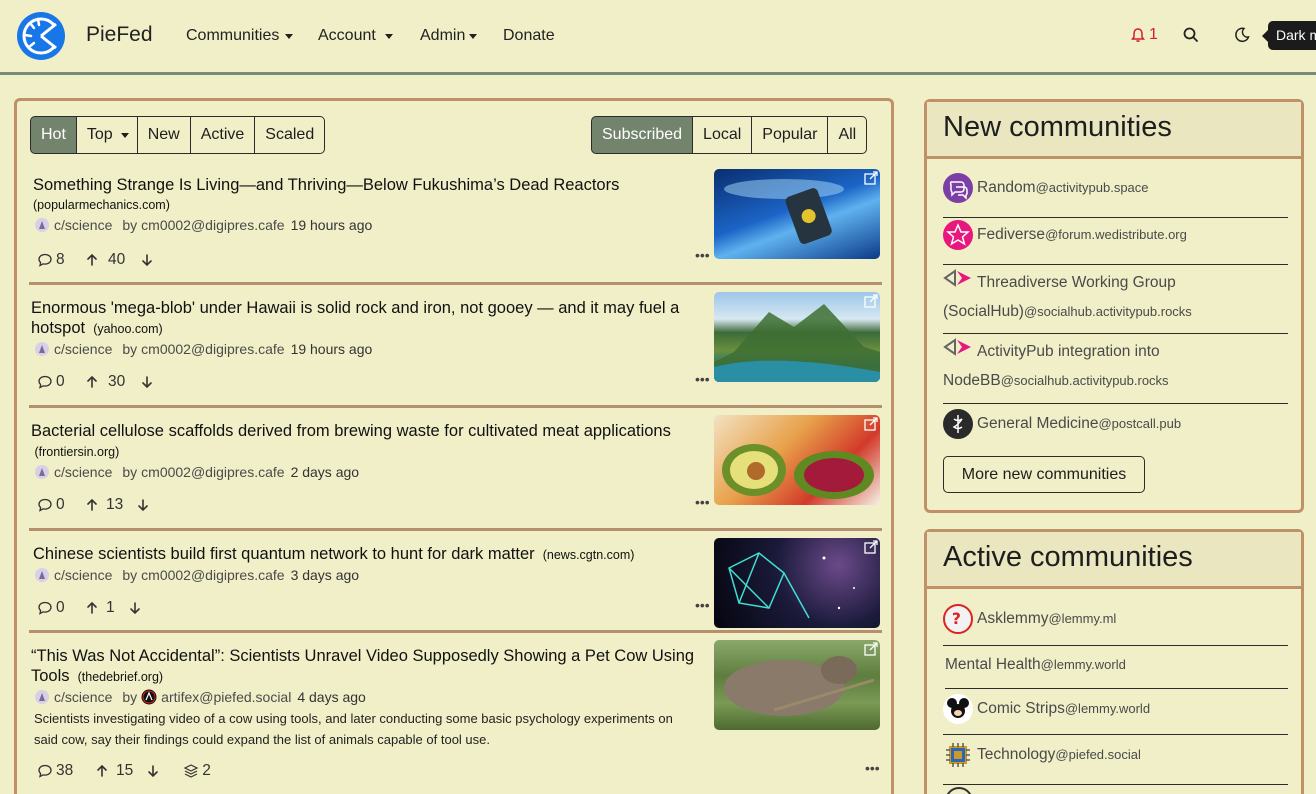 The height and width of the screenshot is (794, 1316). Describe the element at coordinates (1242, 35) in the screenshot. I see `moon-icon` at that location.